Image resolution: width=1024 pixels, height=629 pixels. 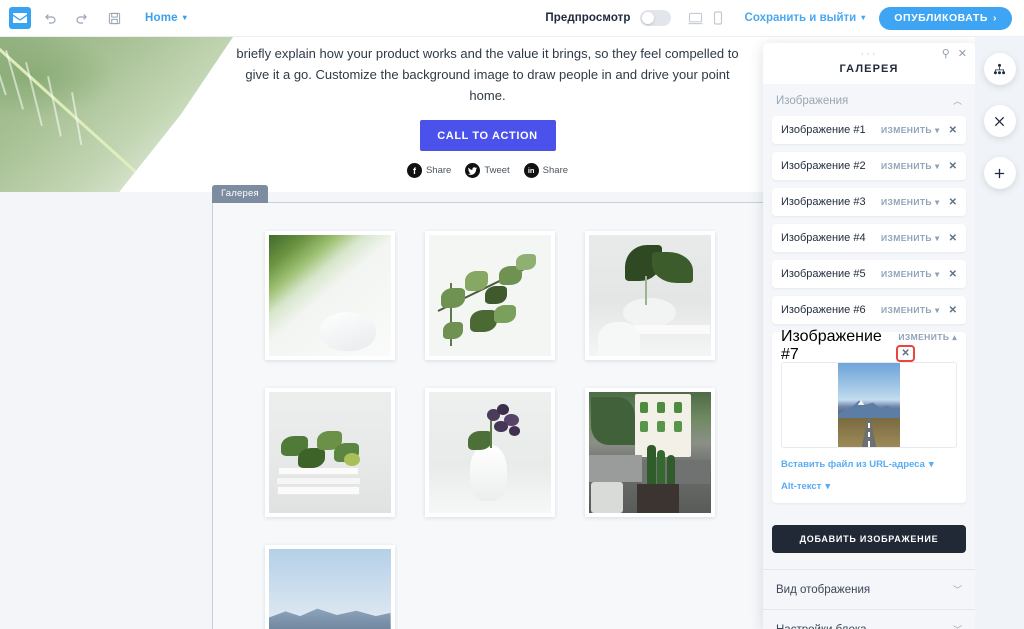 What do you see at coordinates (869, 486) in the screenshot?
I see `alt-text-link: Alt-текст ▾` at bounding box center [869, 486].